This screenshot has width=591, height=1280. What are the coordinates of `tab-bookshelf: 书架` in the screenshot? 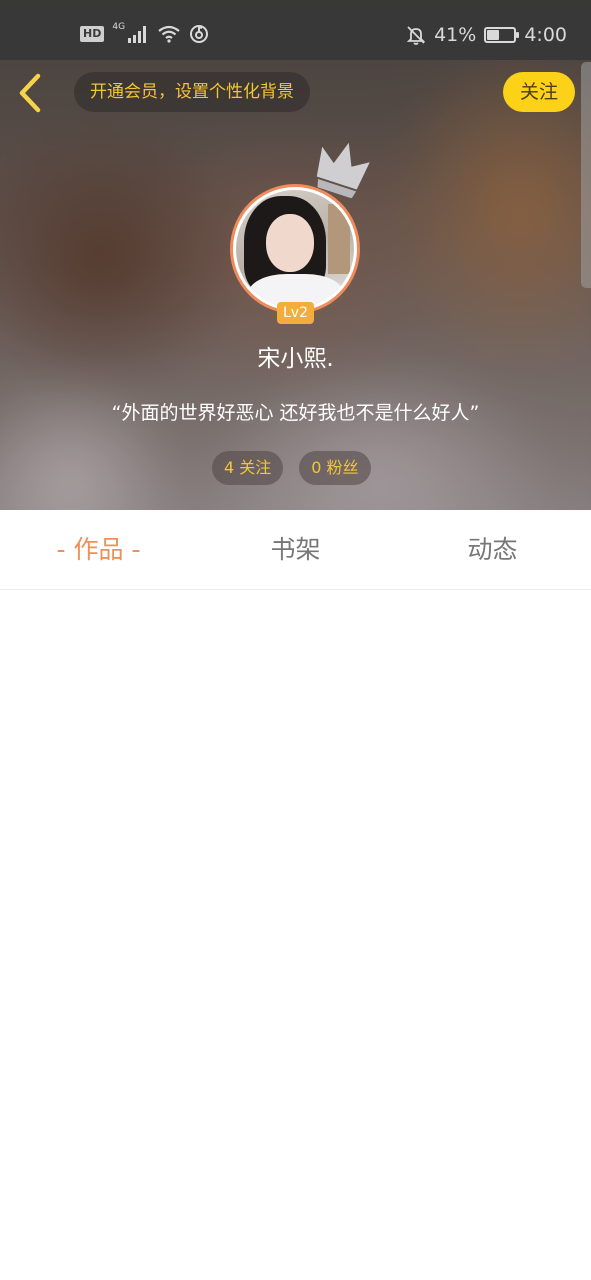 It's located at (295, 549).